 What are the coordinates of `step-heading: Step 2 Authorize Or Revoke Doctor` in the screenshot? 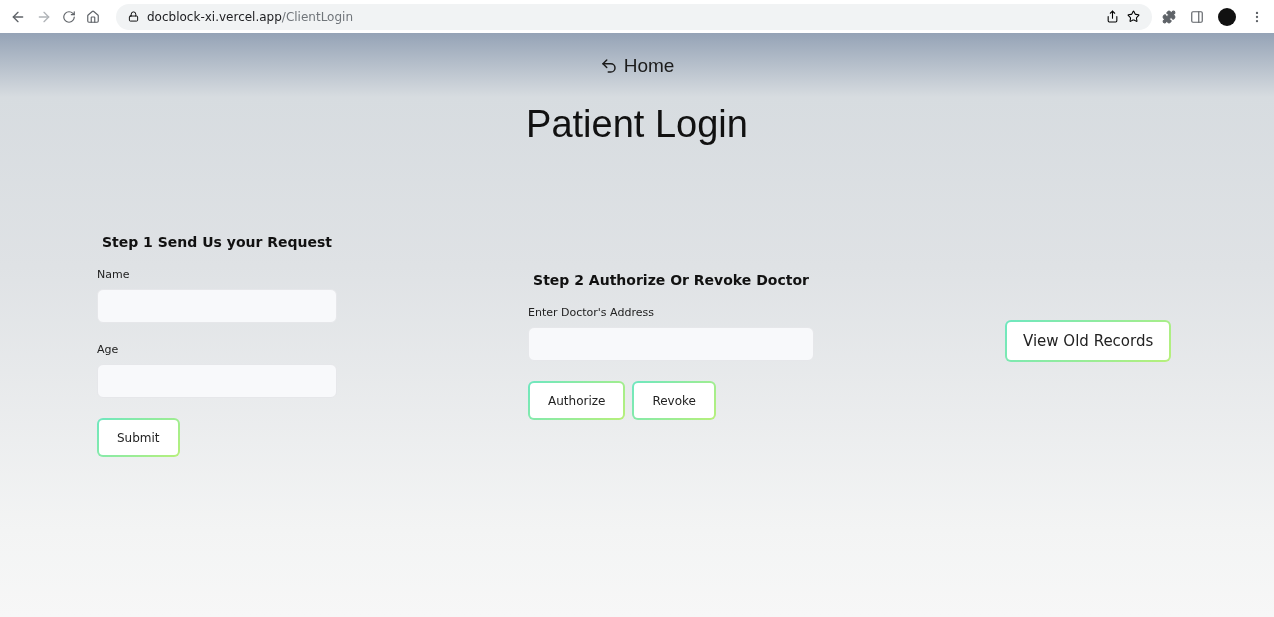 It's located at (671, 280).